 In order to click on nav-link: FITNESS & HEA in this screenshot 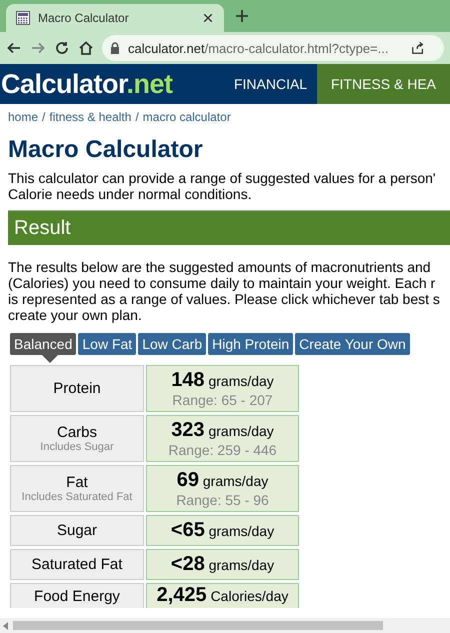, I will do `click(383, 84)`.